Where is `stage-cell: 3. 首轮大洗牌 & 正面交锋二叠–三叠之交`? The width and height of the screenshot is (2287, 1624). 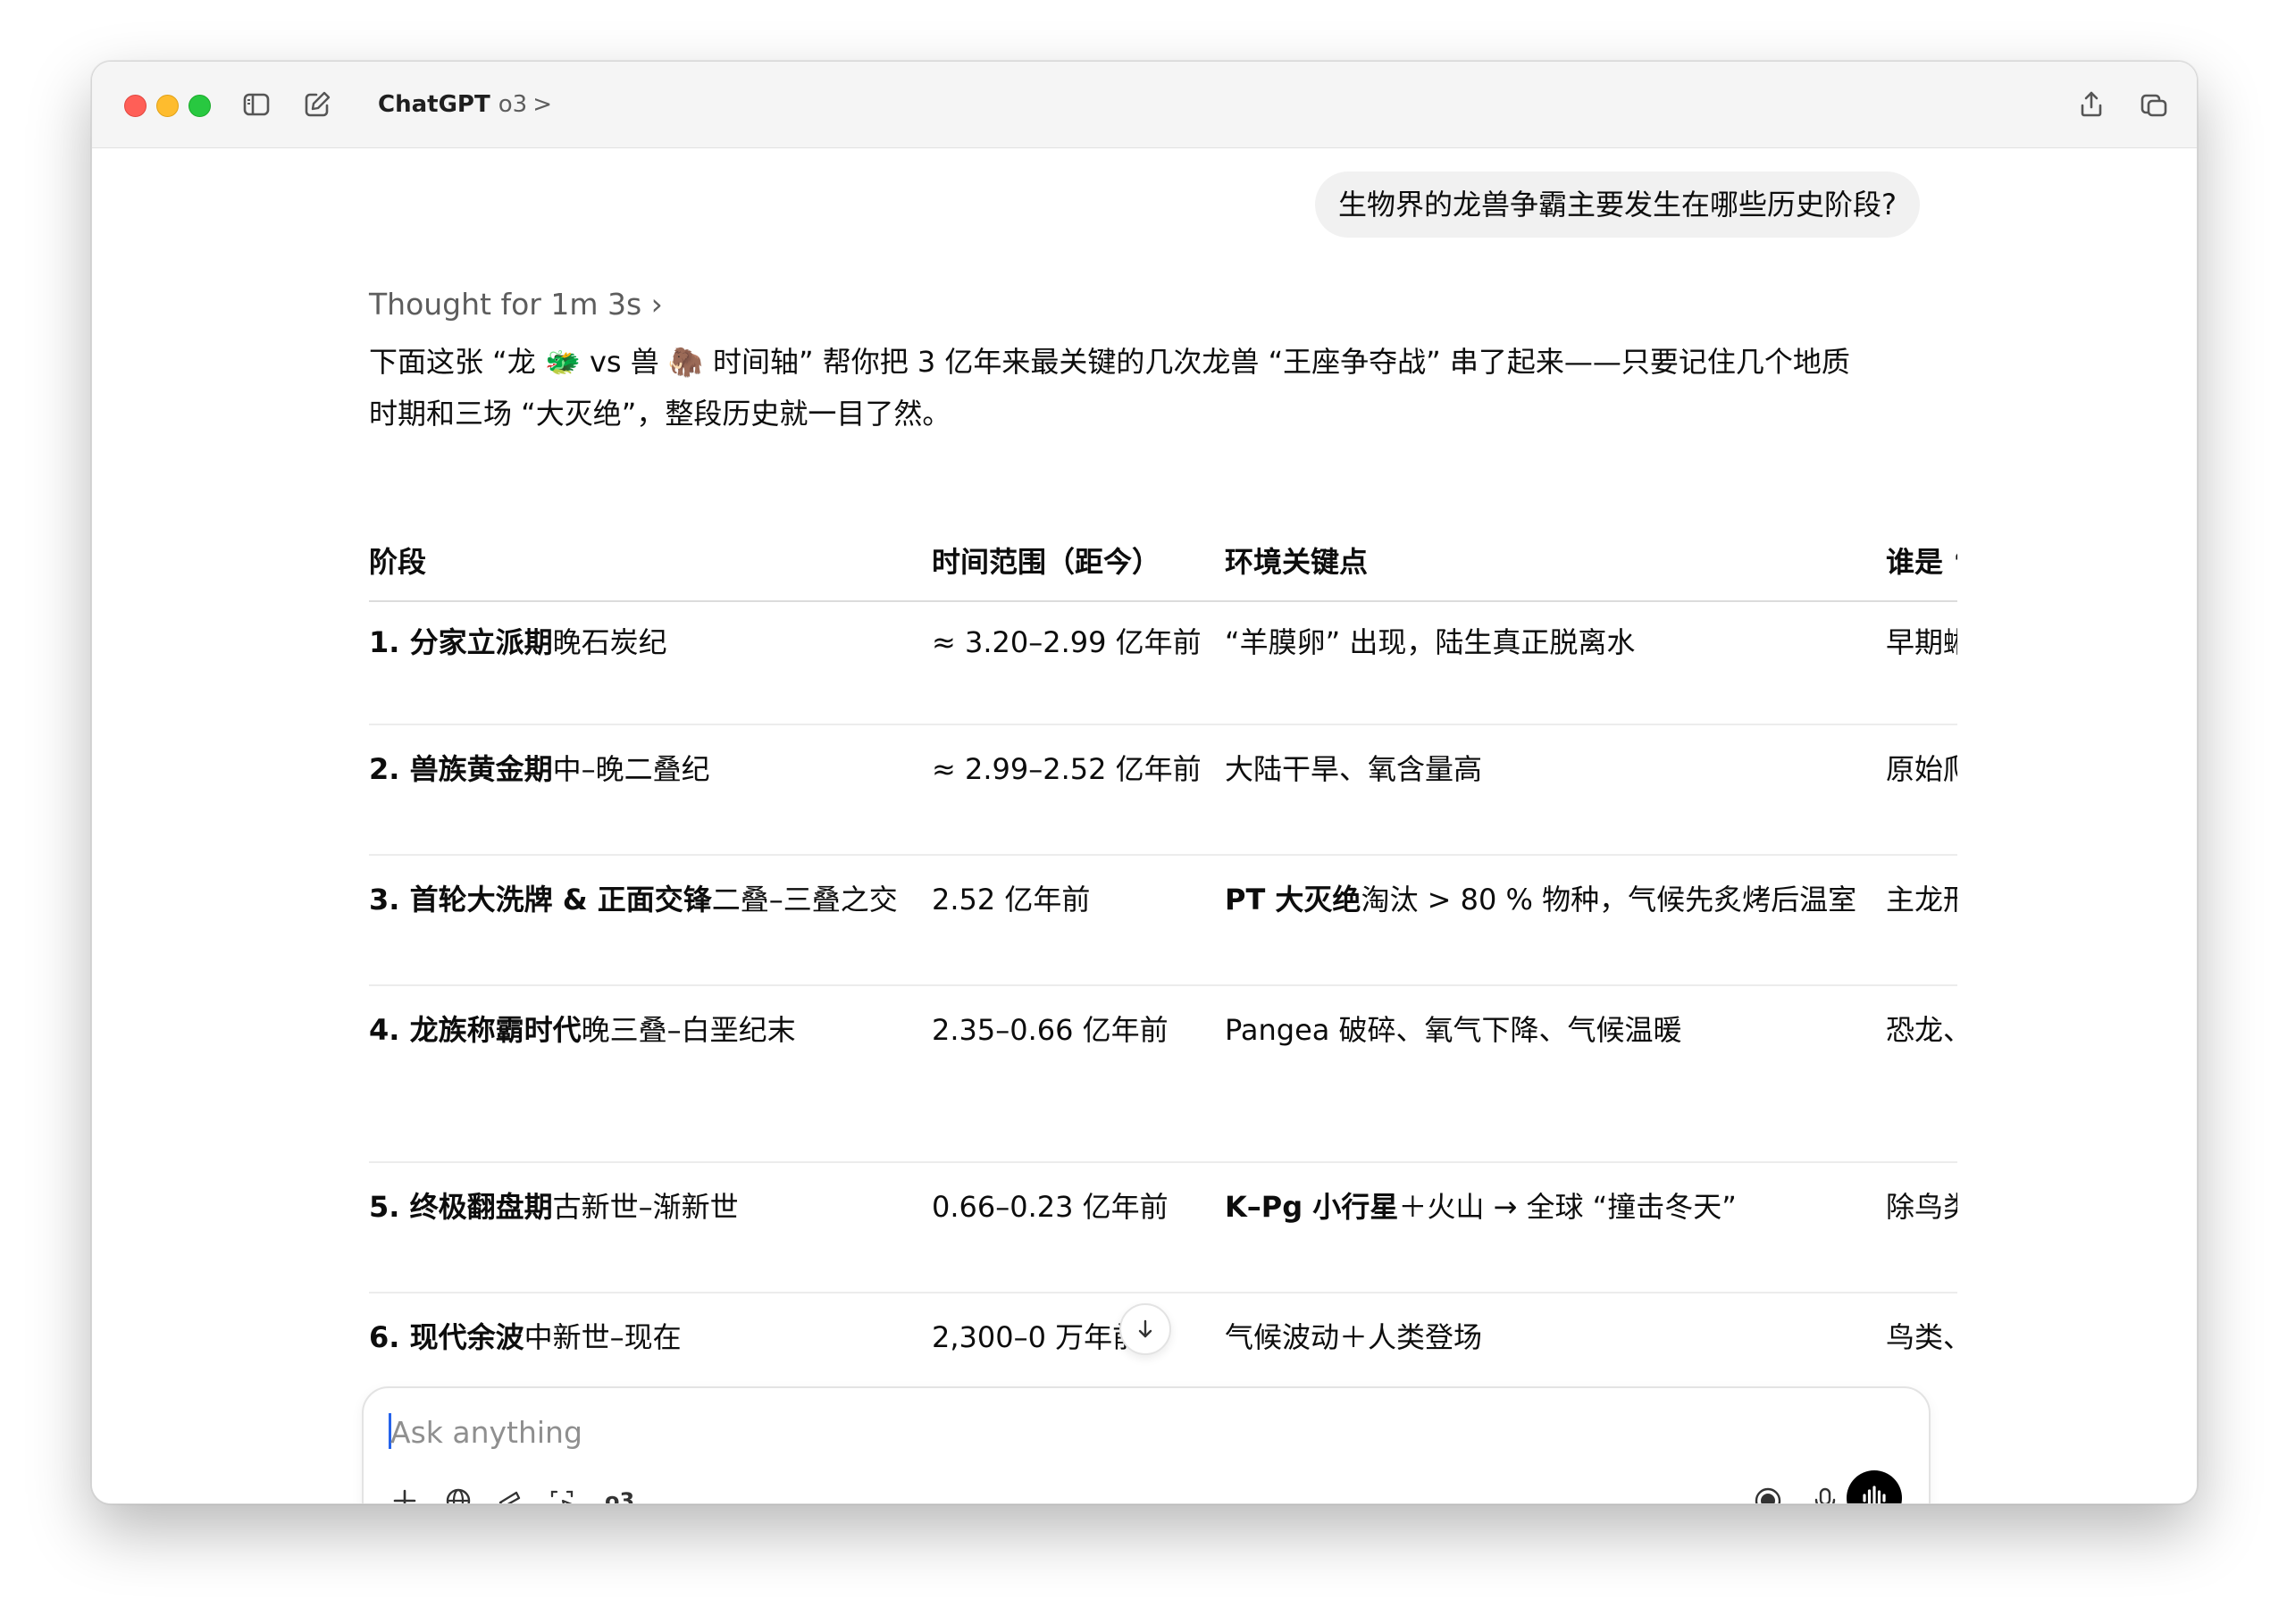
stage-cell: 3. 首轮大洗牌 & 正面交锋二叠–三叠之交 is located at coordinates (633, 898).